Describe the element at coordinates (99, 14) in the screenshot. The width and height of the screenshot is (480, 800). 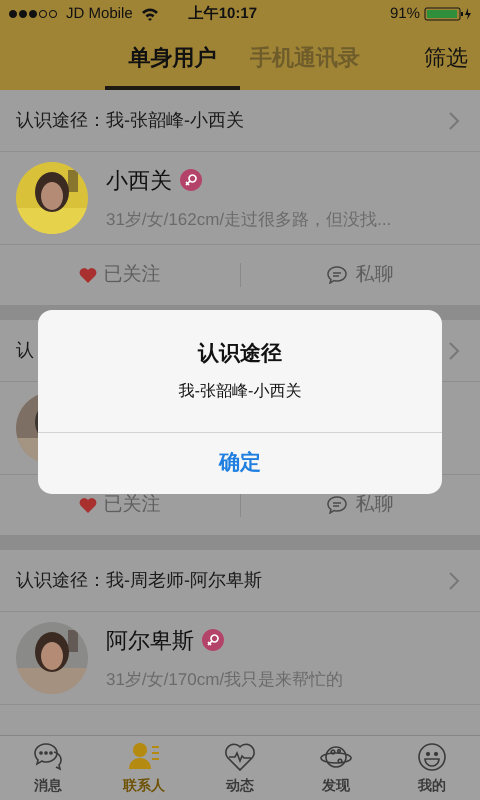
I see `carrier-name: JD Mobile` at that location.